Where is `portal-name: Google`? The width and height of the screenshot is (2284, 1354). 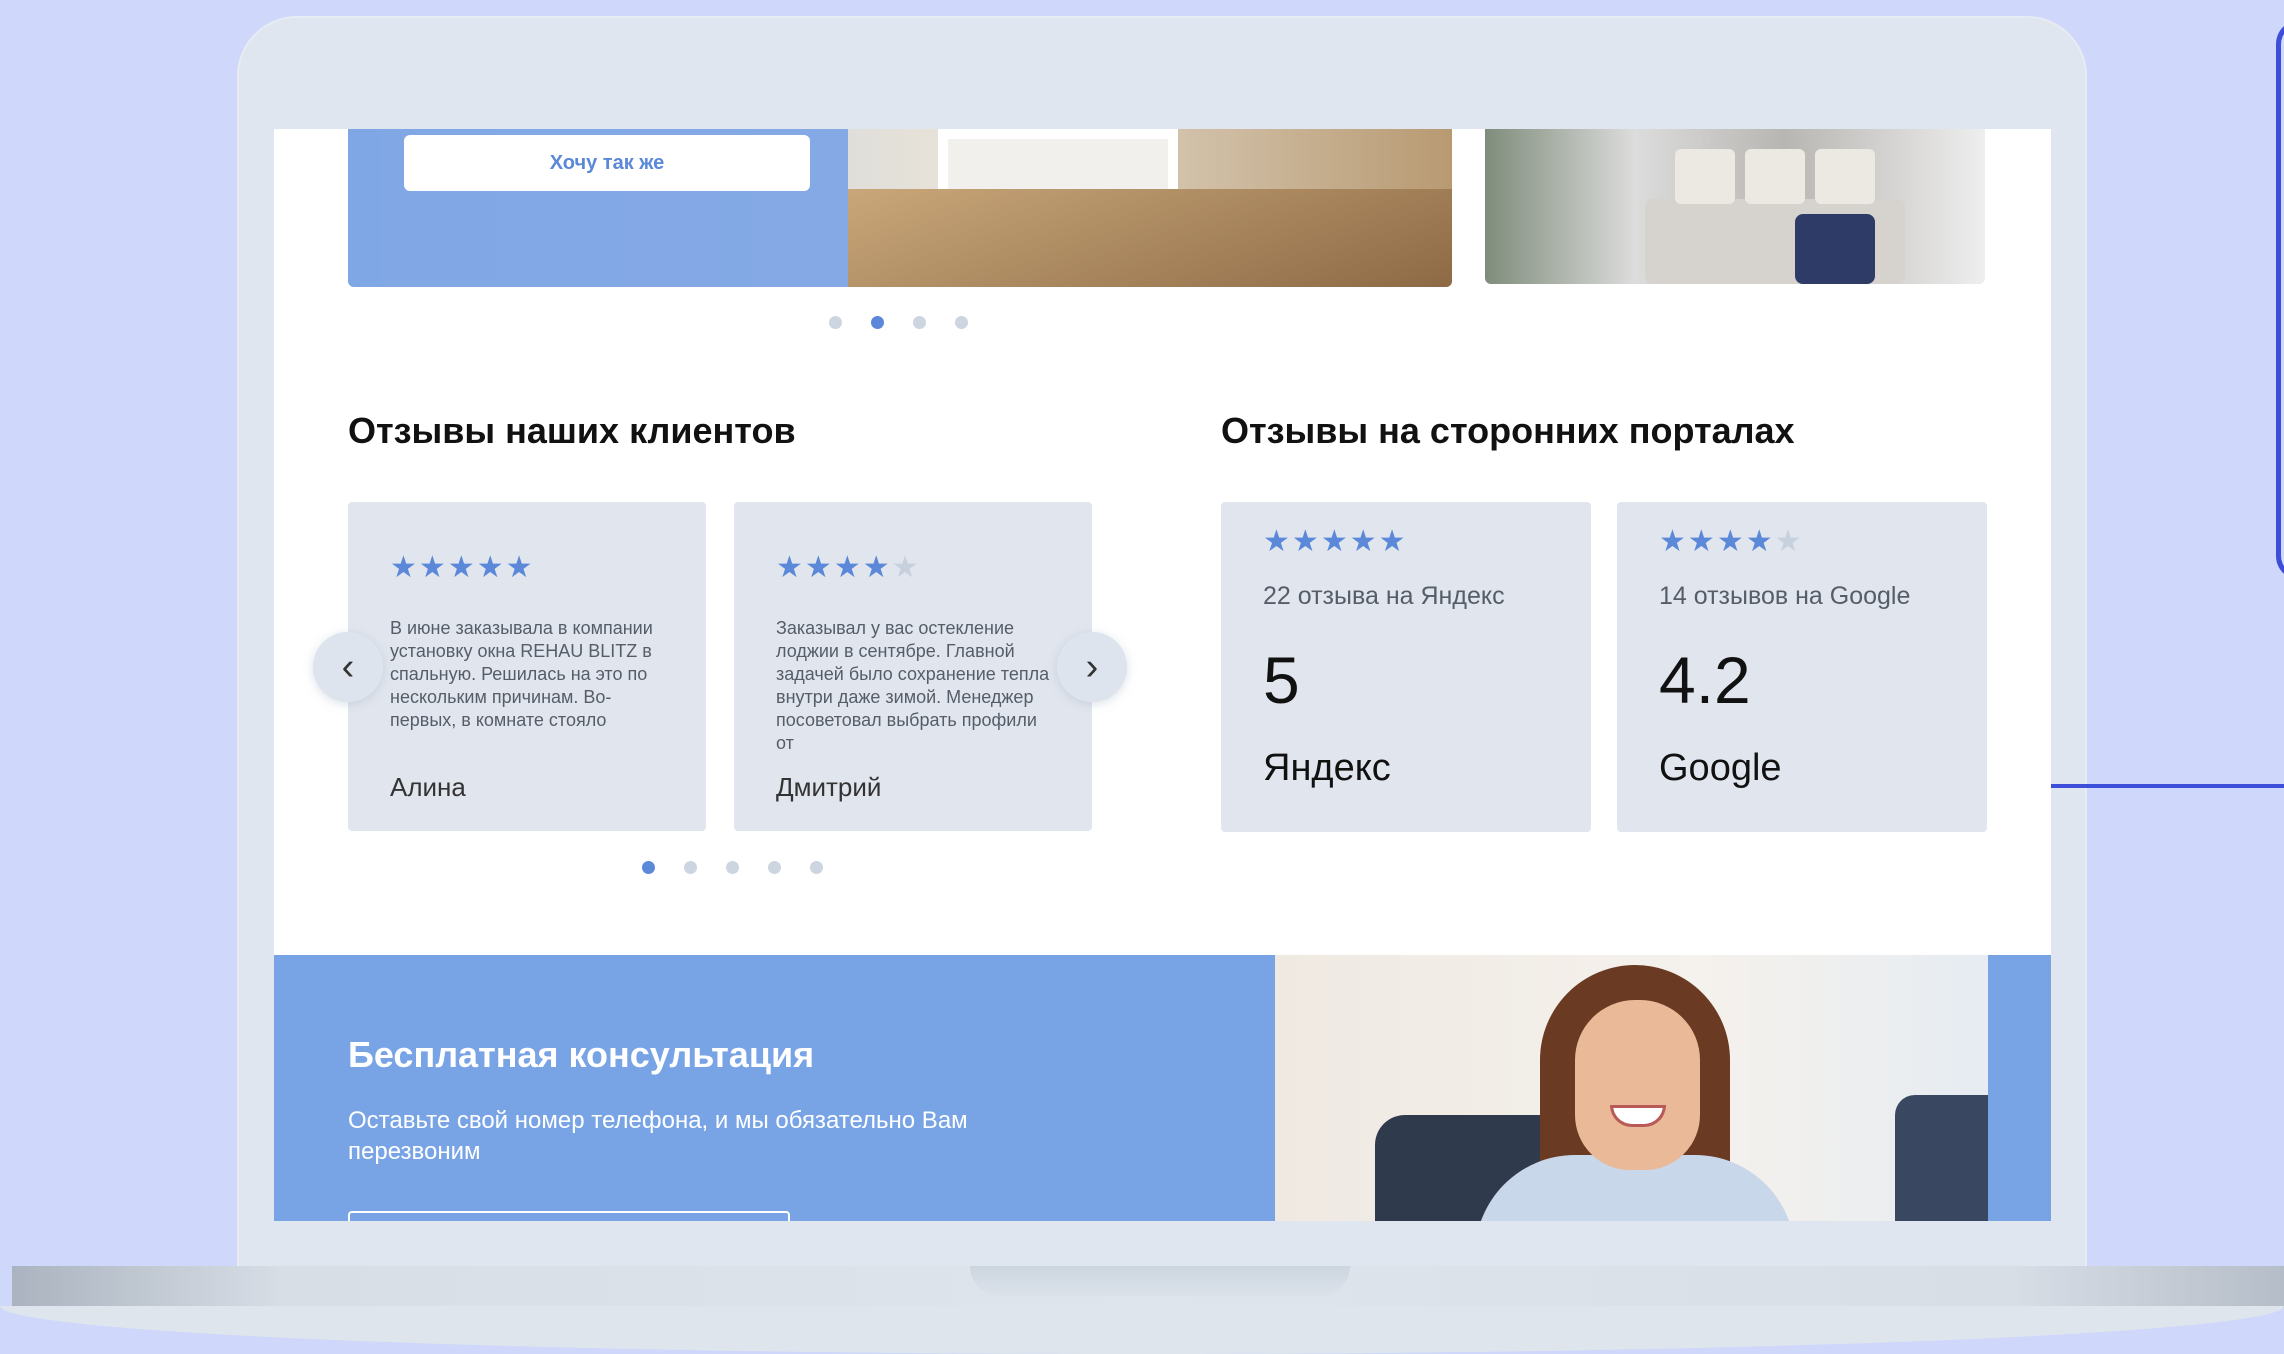 portal-name: Google is located at coordinates (1720, 768).